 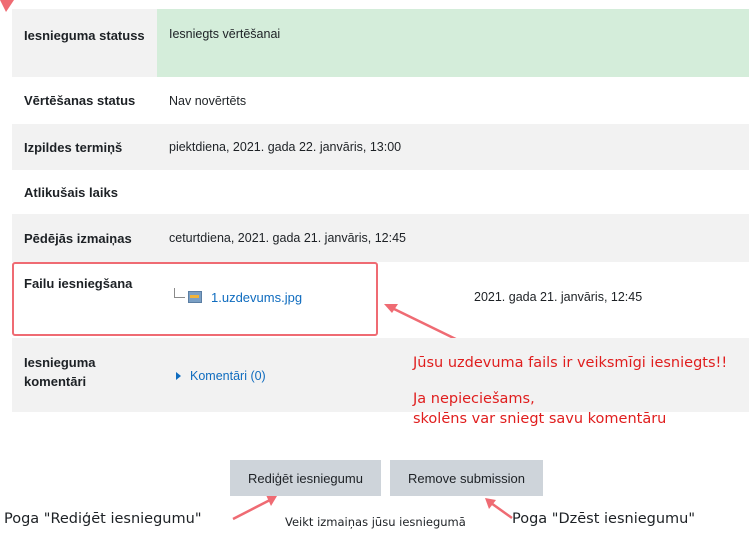 What do you see at coordinates (490, 503) in the screenshot?
I see `remove-arrow-head` at bounding box center [490, 503].